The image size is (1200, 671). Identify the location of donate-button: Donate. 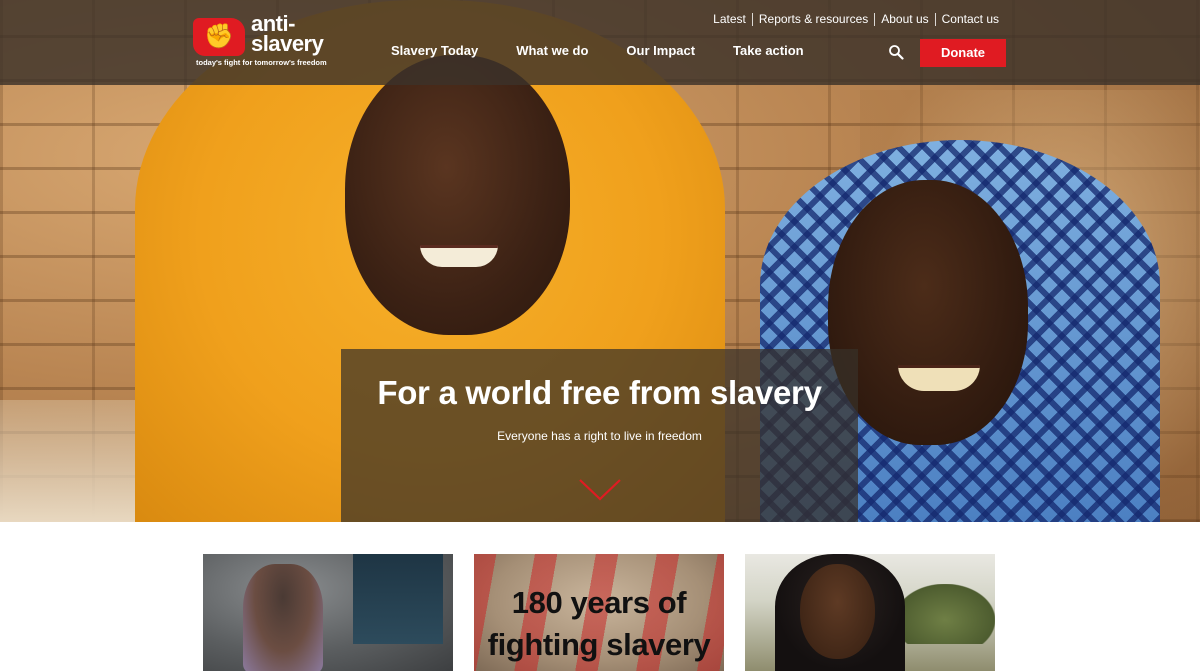
(963, 53).